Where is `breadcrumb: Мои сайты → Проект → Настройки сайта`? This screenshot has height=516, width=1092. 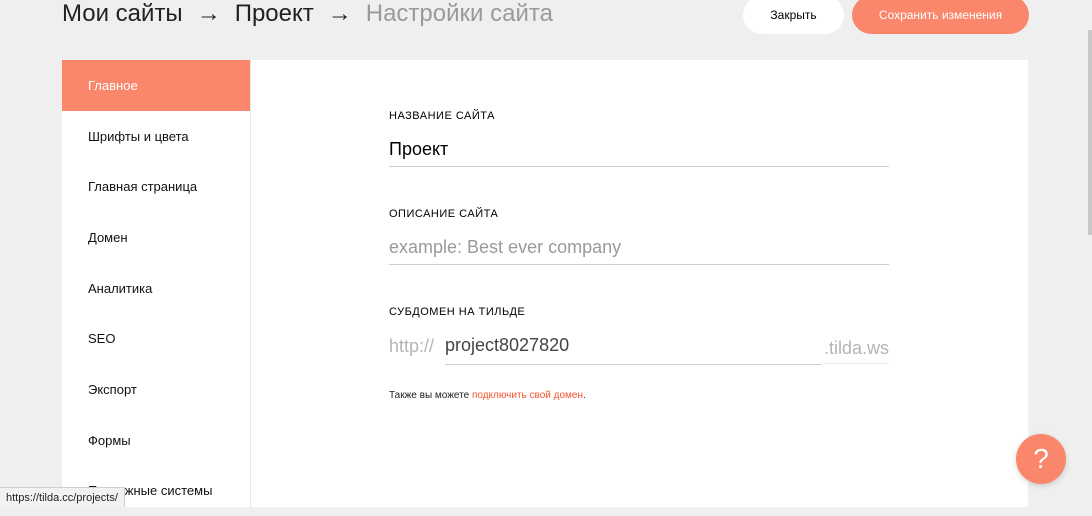 breadcrumb: Мои сайты → Проект → Настройки сайта is located at coordinates (307, 15).